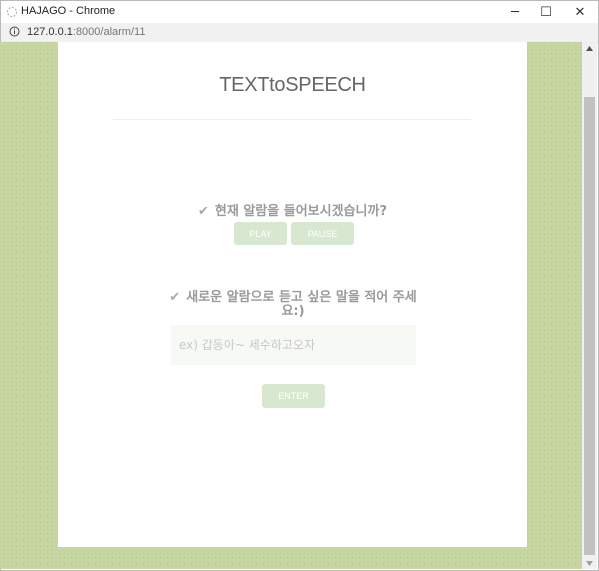 The height and width of the screenshot is (571, 599). Describe the element at coordinates (292, 119) in the screenshot. I see `divider` at that location.